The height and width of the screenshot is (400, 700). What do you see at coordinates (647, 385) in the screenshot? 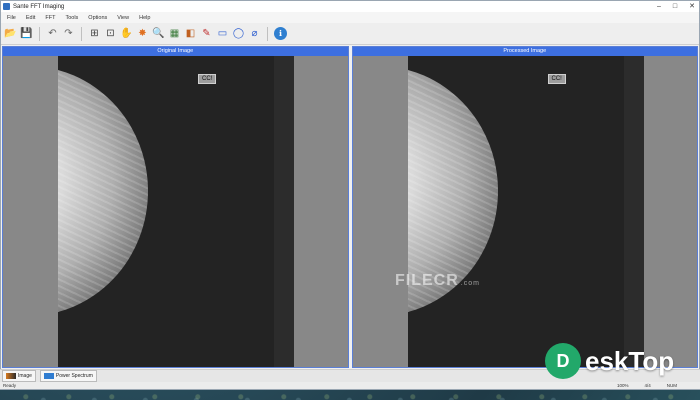
I see `status-page: 4/4` at bounding box center [647, 385].